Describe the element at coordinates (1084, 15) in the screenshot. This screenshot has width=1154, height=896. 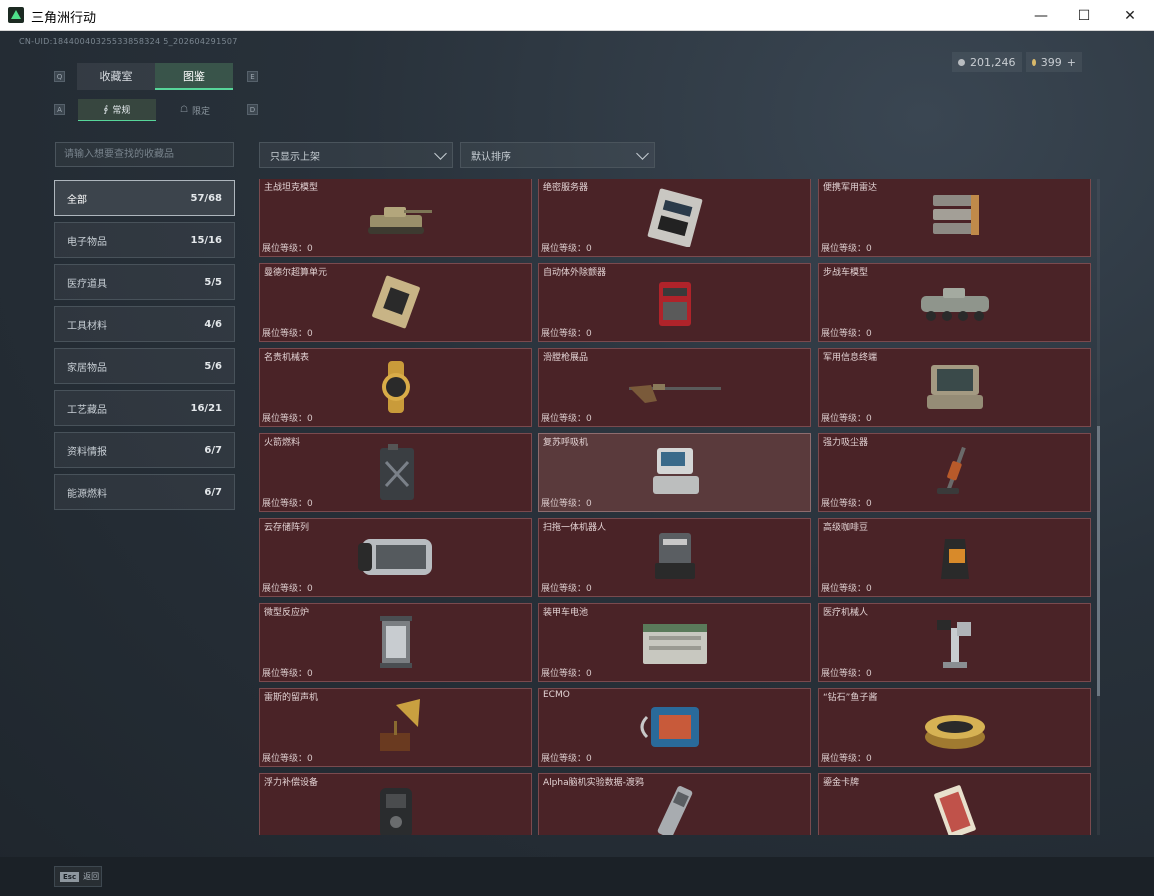
I see `maximize-button: ☐` at that location.